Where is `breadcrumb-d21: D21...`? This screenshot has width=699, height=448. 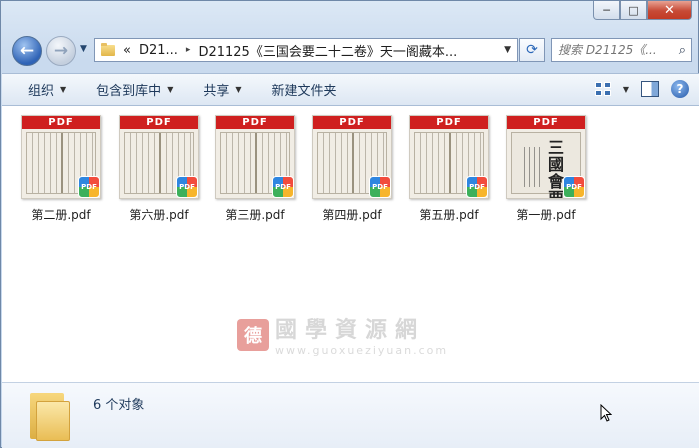
breadcrumb-d21: D21... is located at coordinates (158, 50).